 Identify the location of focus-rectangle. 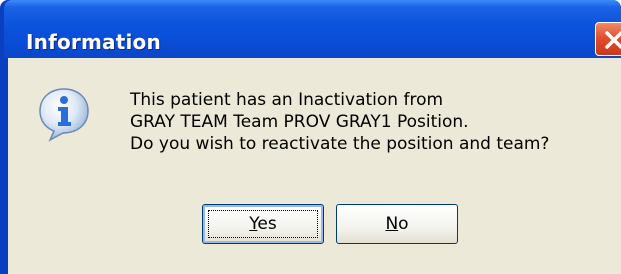
(263, 224).